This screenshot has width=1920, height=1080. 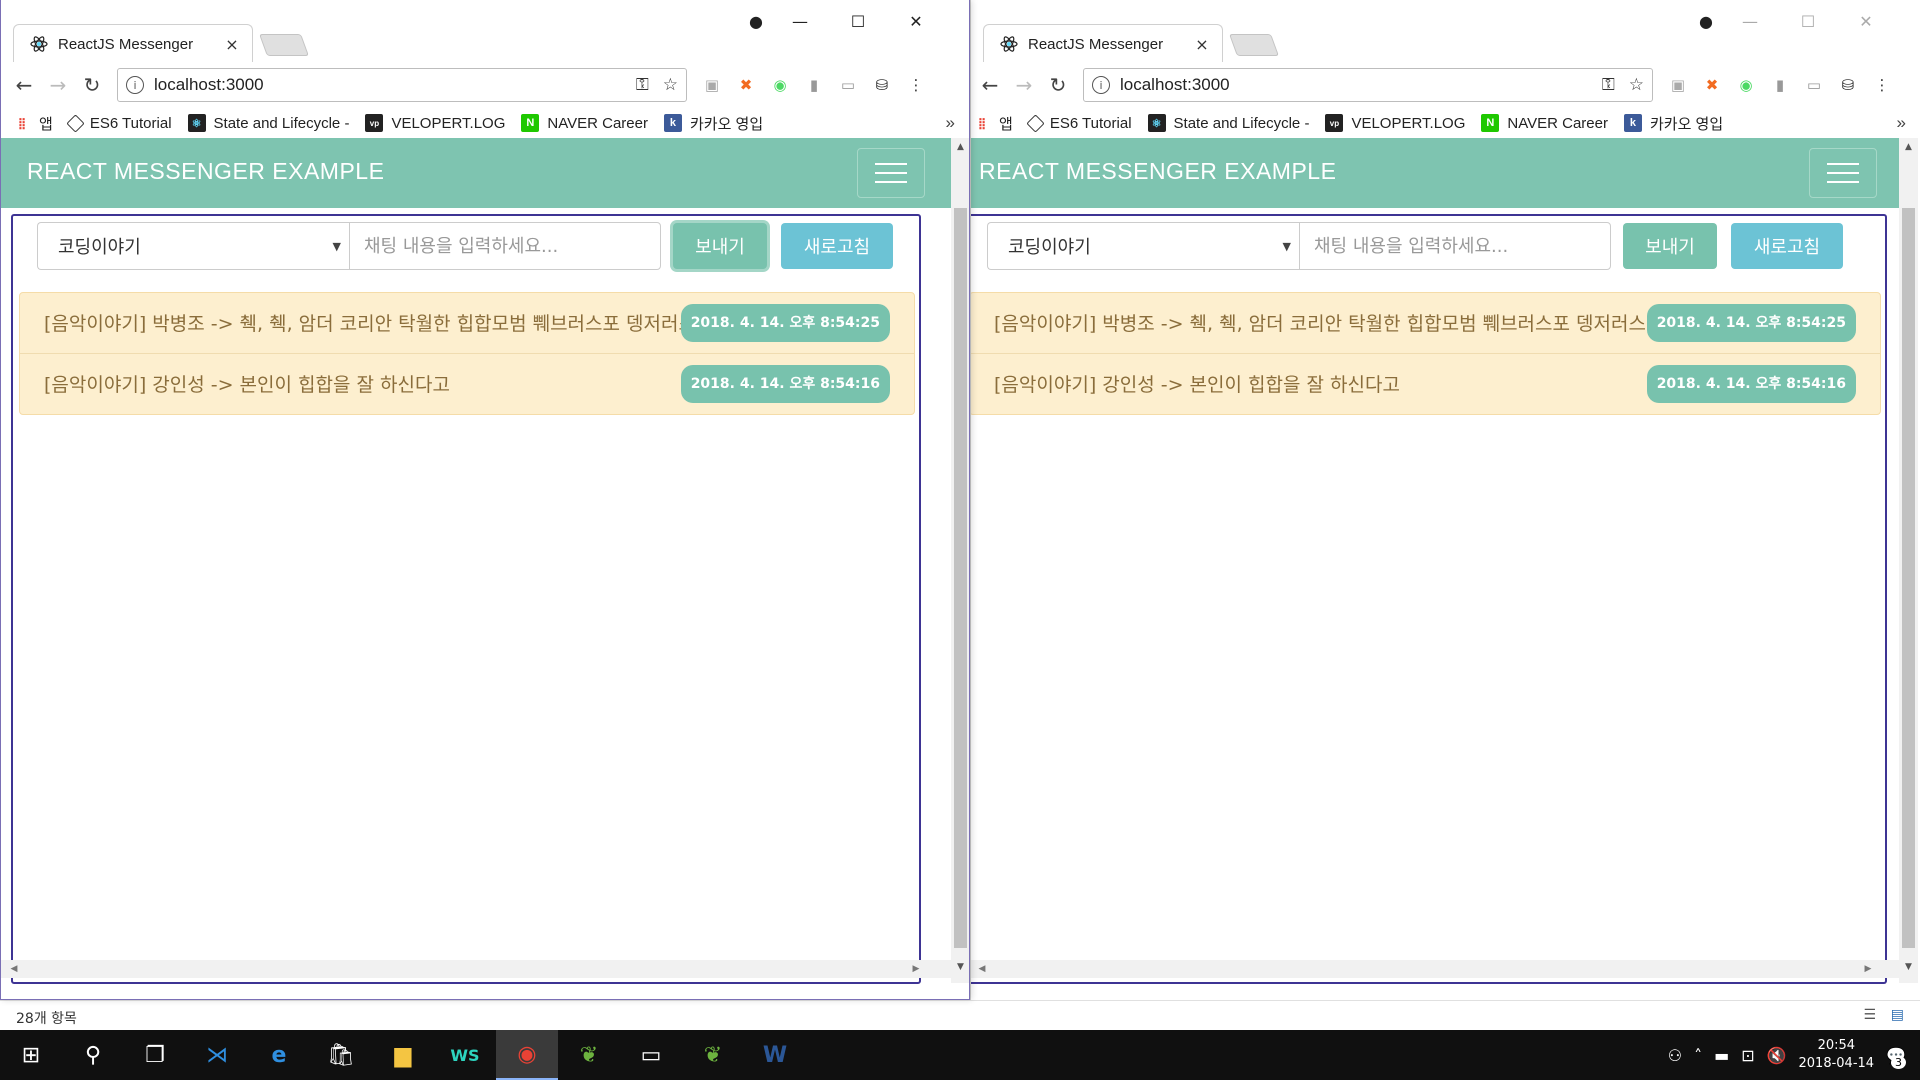 I want to click on notification-center-icon: 💬 3, so click(x=1896, y=1057).